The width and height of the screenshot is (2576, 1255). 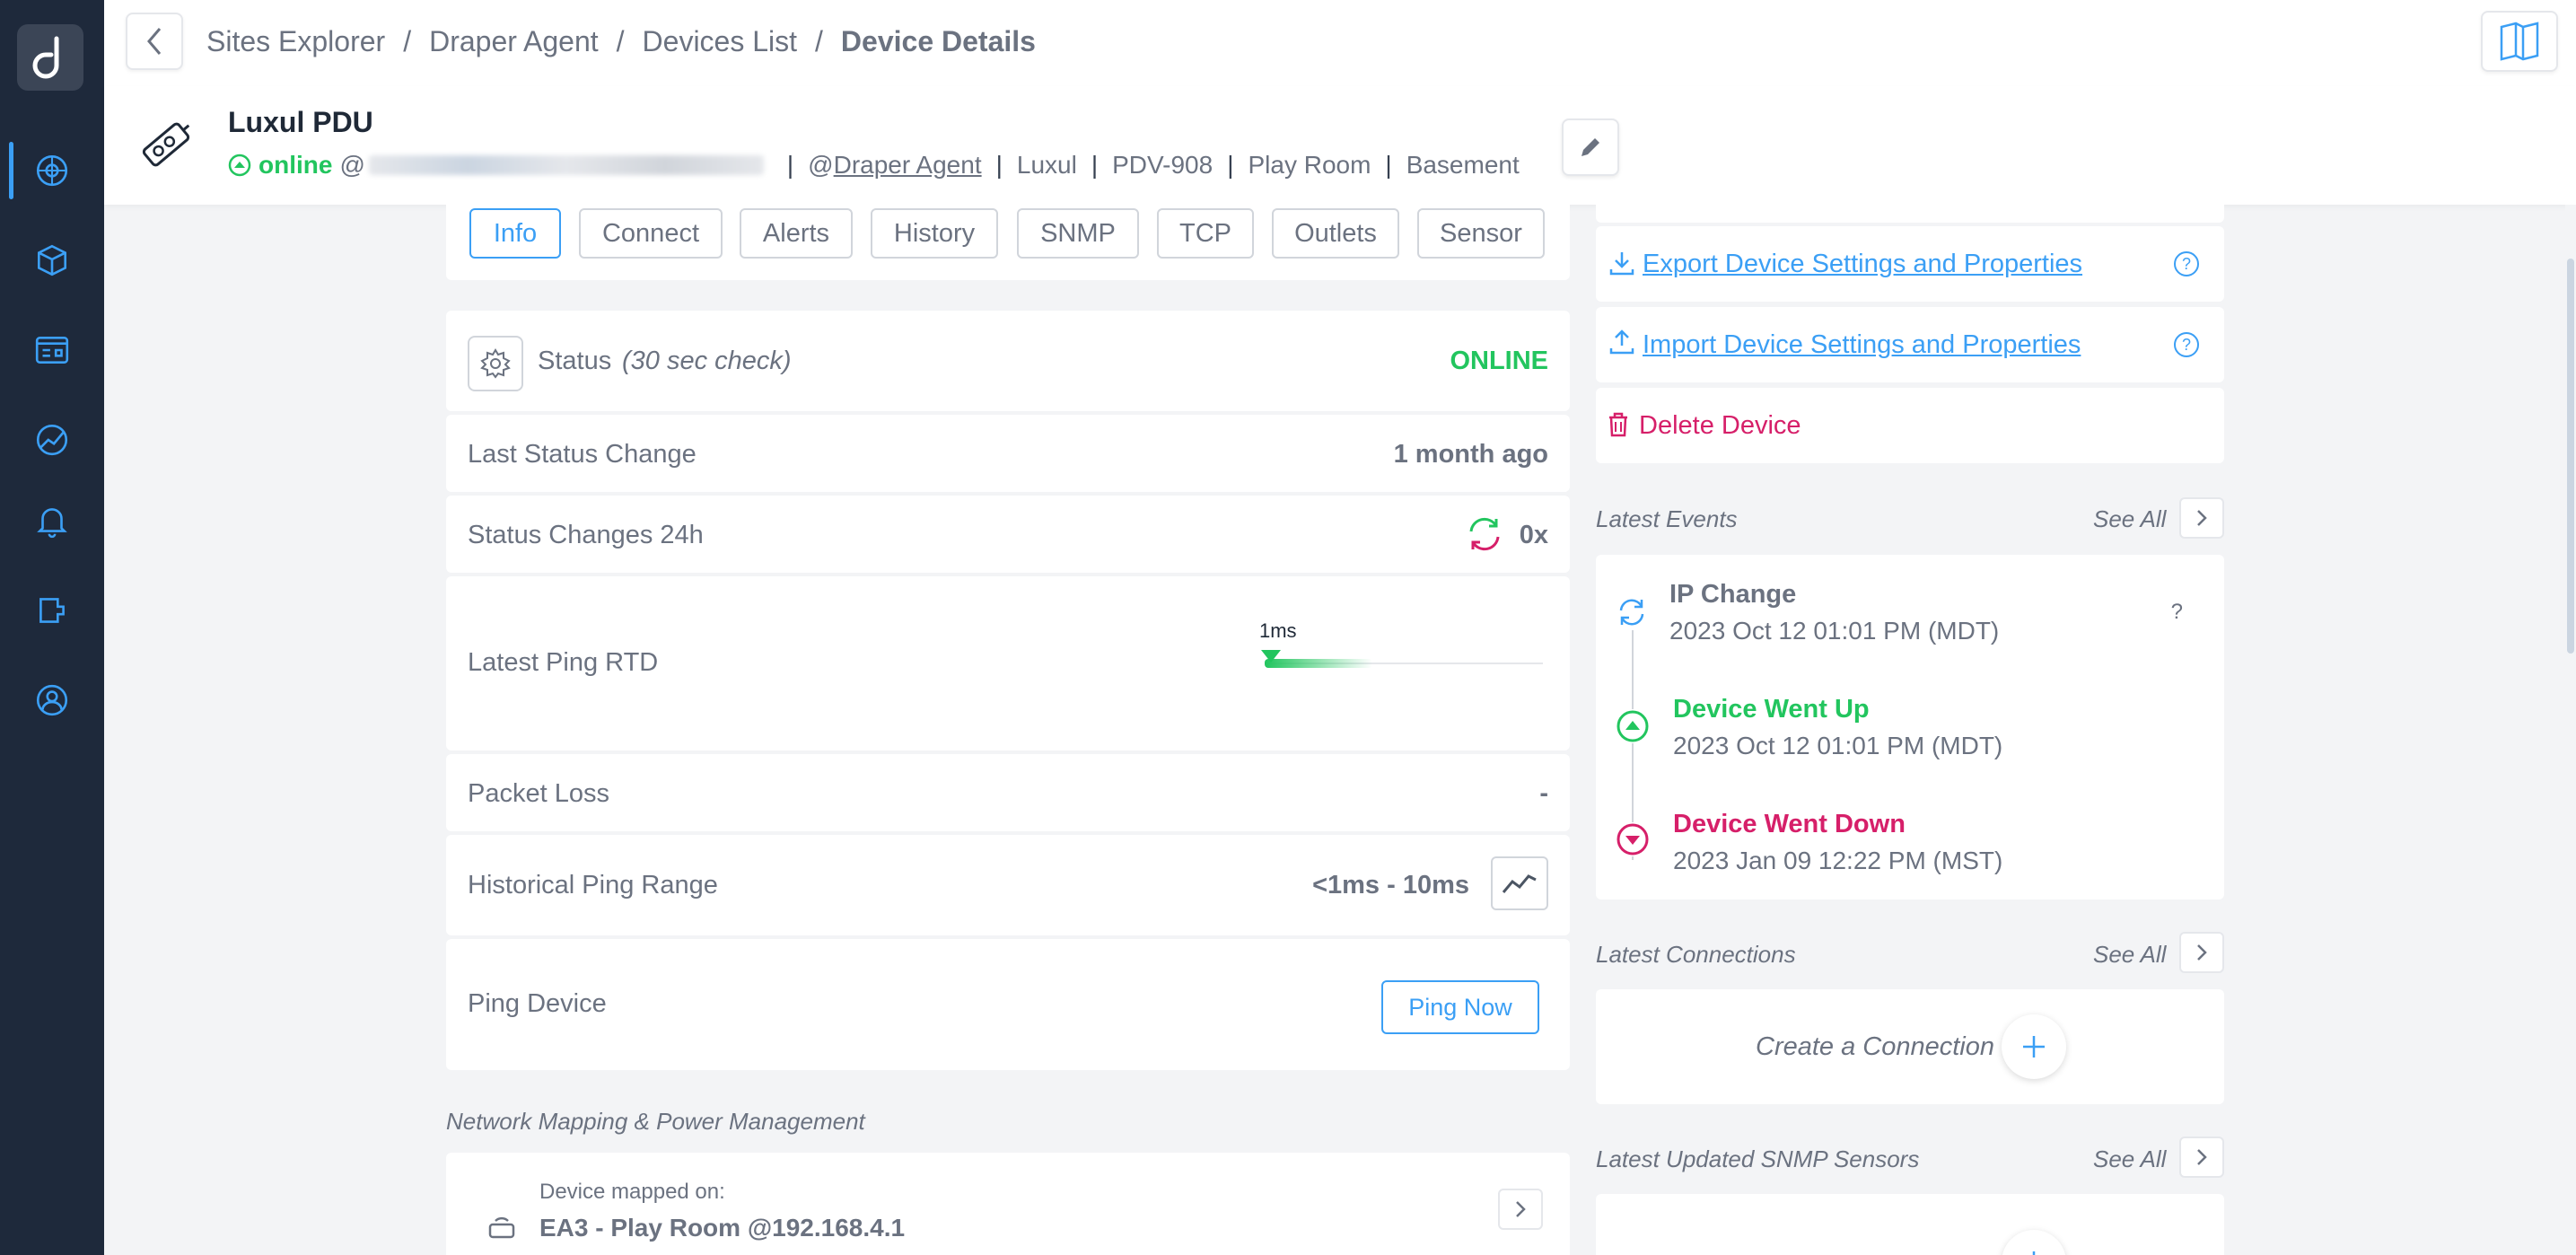 I want to click on book-icon, so click(x=2519, y=42).